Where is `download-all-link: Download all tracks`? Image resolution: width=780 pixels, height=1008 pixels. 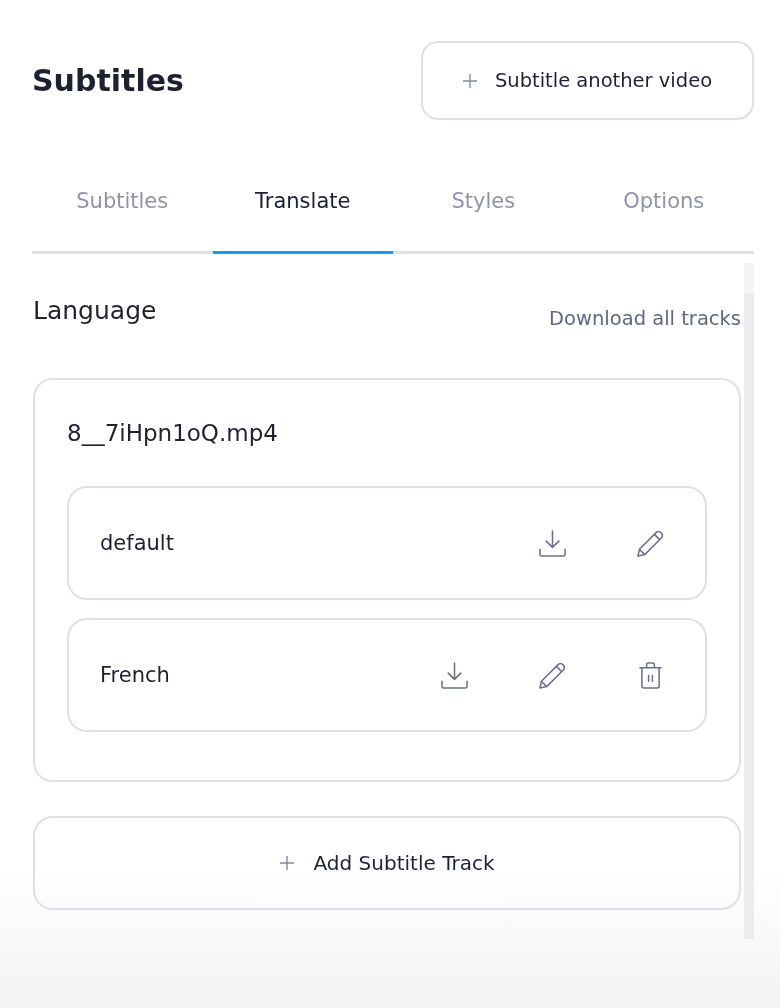 download-all-link: Download all tracks is located at coordinates (645, 319).